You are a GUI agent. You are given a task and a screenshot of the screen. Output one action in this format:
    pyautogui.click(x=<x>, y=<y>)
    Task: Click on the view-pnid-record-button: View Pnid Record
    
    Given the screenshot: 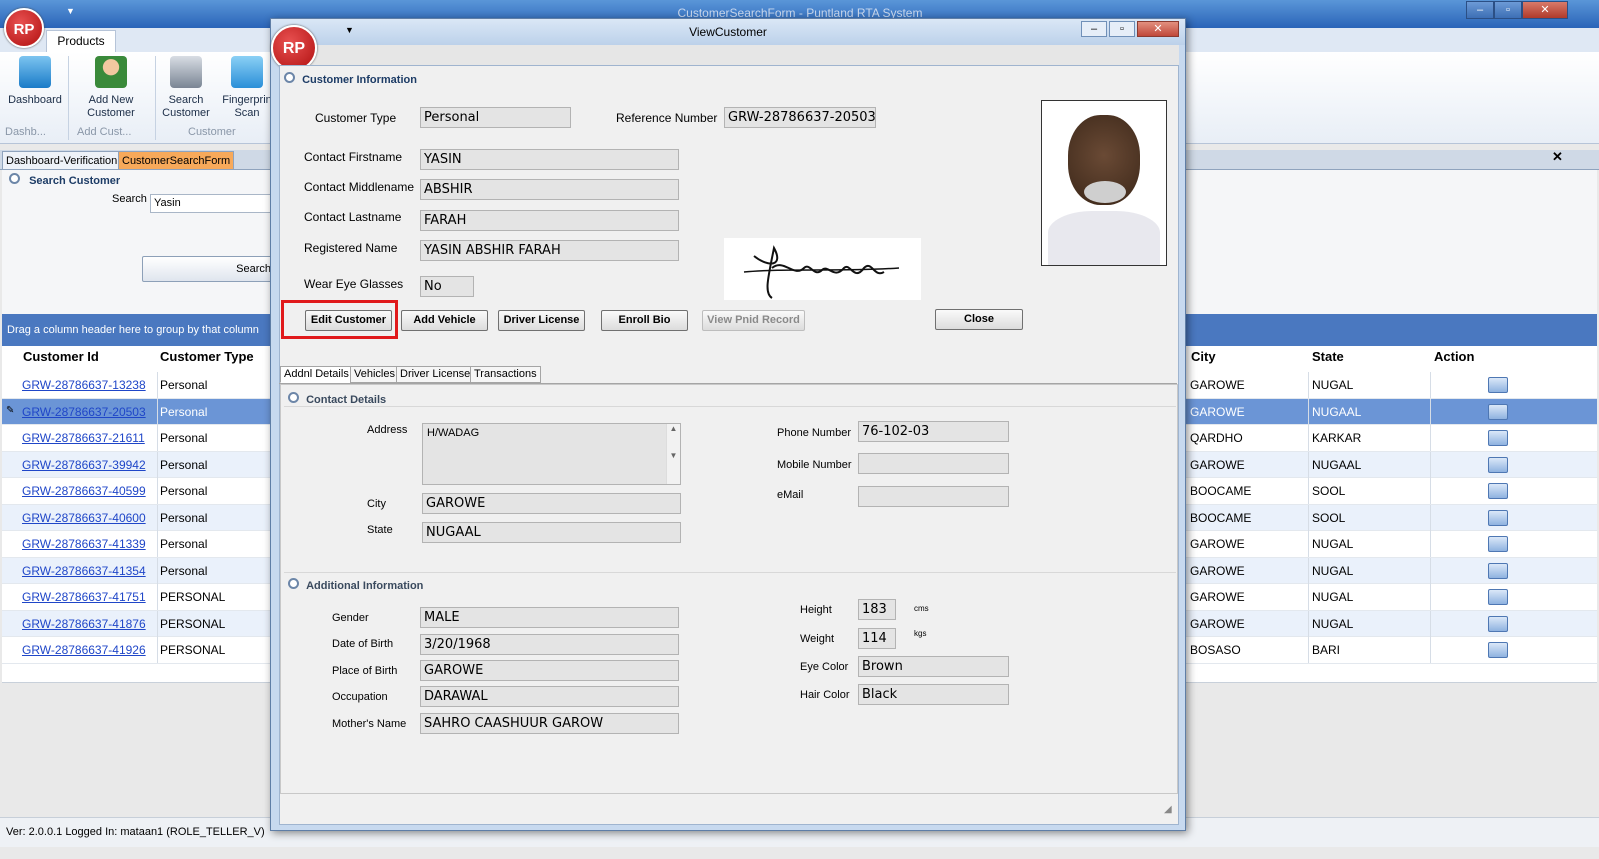 What is the action you would take?
    pyautogui.click(x=753, y=320)
    